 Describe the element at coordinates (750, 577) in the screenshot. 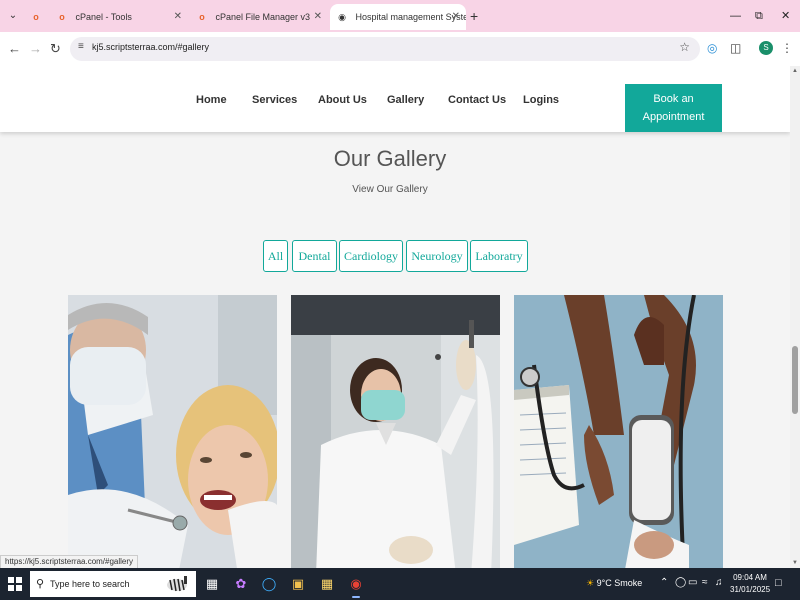

I see `clock-time: 09:04 AM` at that location.